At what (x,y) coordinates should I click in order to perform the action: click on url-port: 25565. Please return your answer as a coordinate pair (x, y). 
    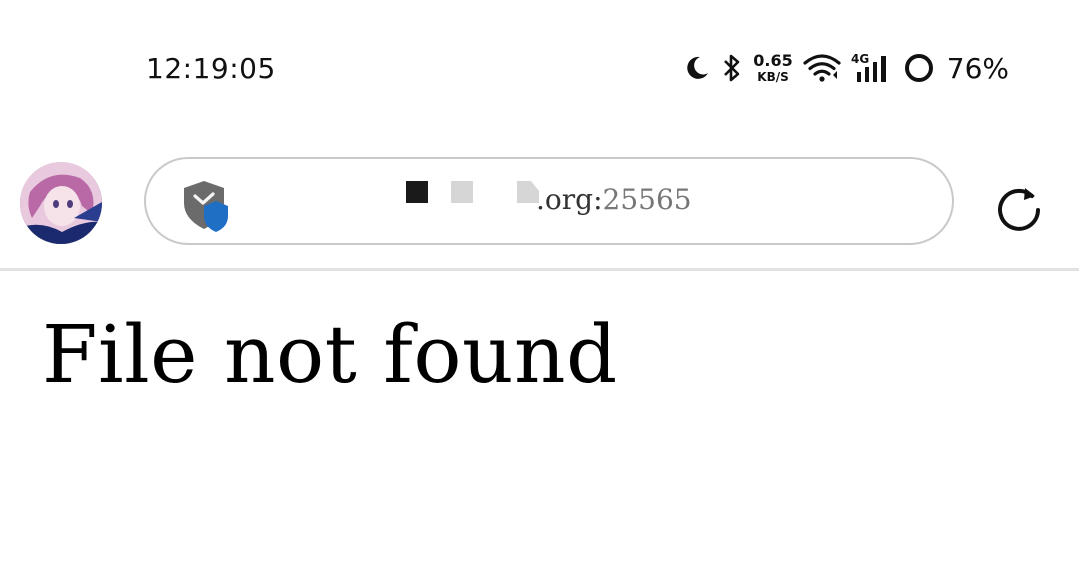
    Looking at the image, I should click on (647, 199).